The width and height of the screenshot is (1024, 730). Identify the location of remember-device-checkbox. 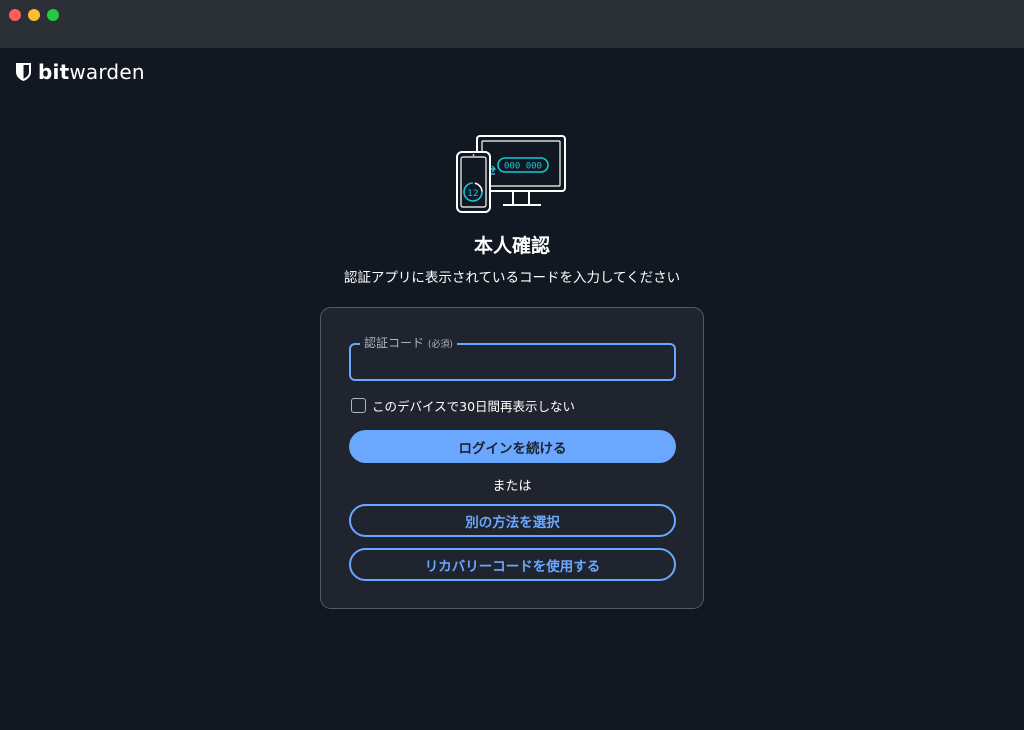
(358, 405).